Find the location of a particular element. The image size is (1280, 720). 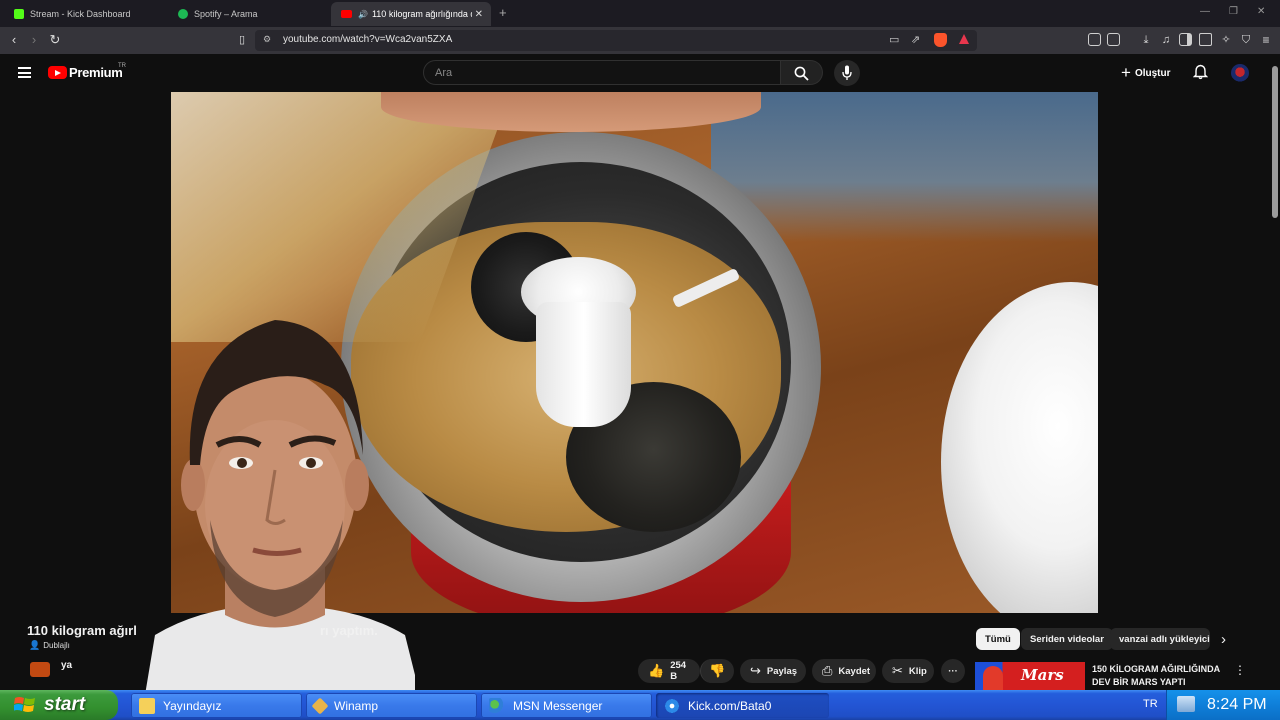

like-button: 👍 254 B is located at coordinates (669, 671).